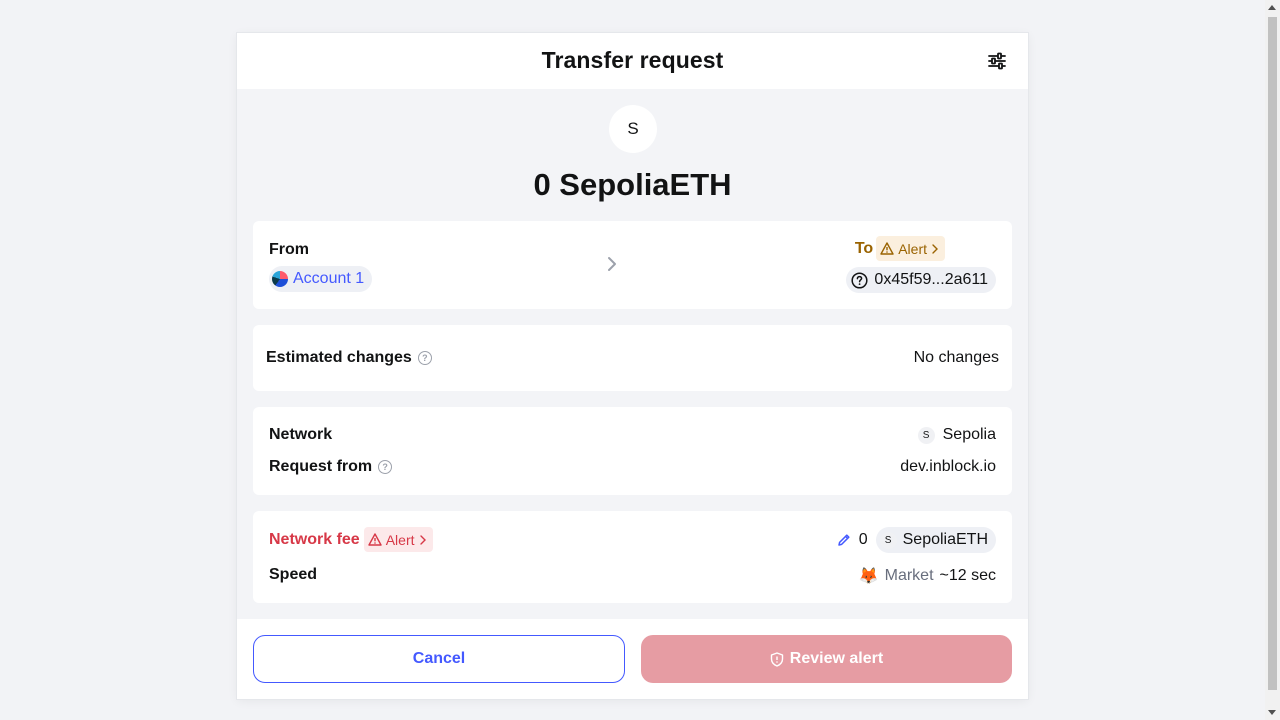 Image resolution: width=1280 pixels, height=720 pixels. I want to click on to-label: To, so click(864, 248).